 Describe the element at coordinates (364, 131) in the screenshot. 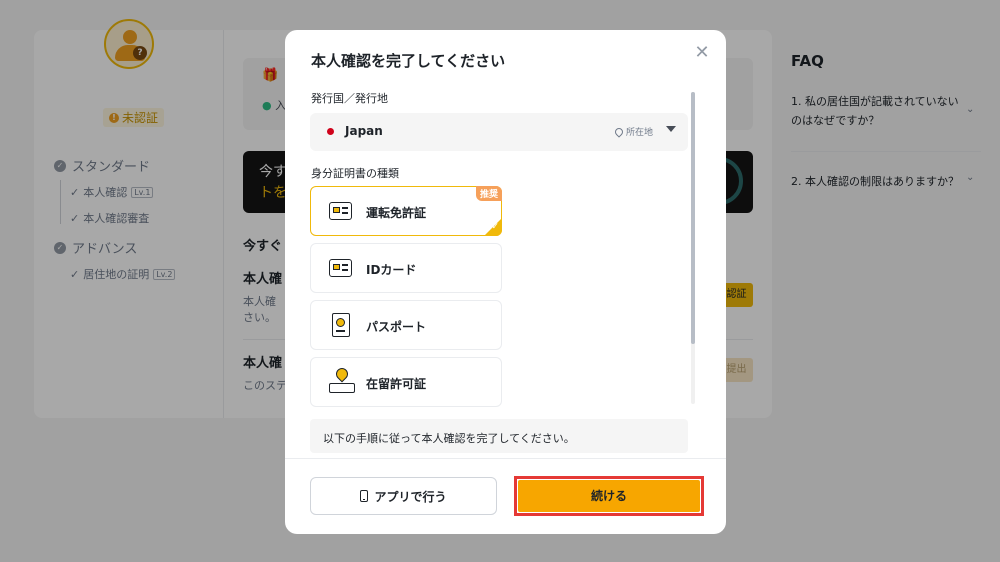

I see `country-name: Japan` at that location.